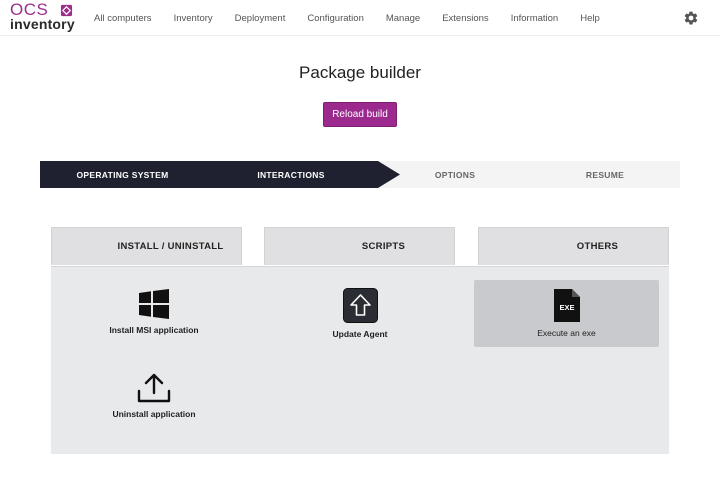 This screenshot has height=478, width=720. What do you see at coordinates (291, 174) in the screenshot?
I see `step-interactions: INTERACTIONS` at bounding box center [291, 174].